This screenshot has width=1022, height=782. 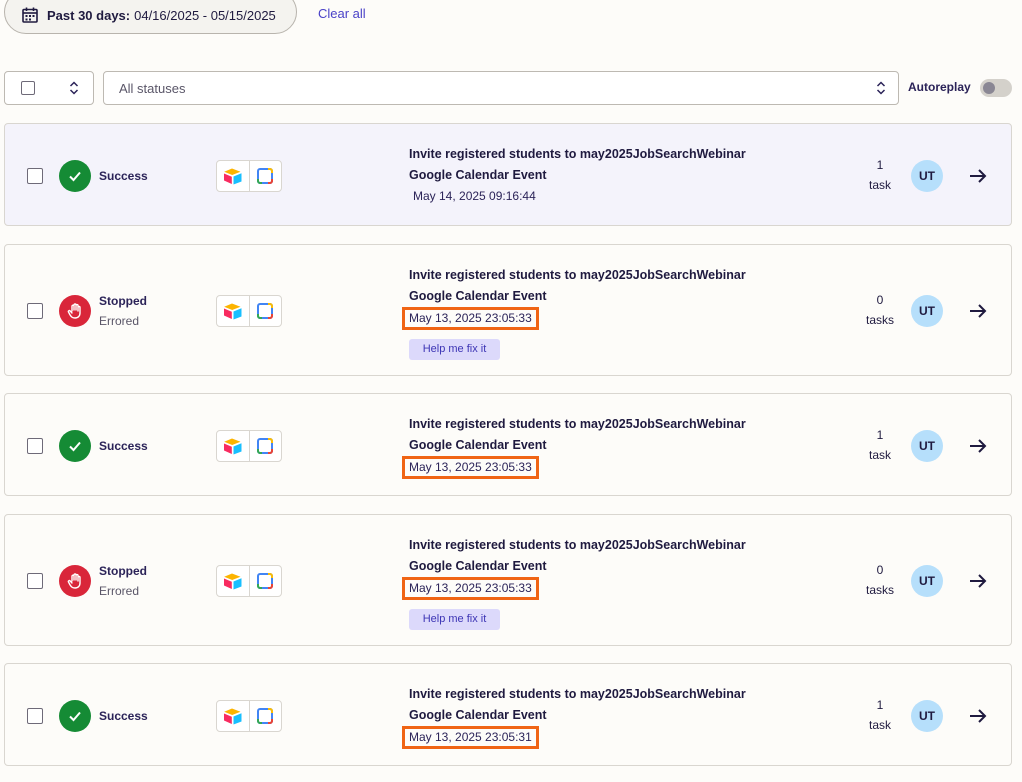 What do you see at coordinates (939, 87) in the screenshot?
I see `autoreplay-label: Autoreplay` at bounding box center [939, 87].